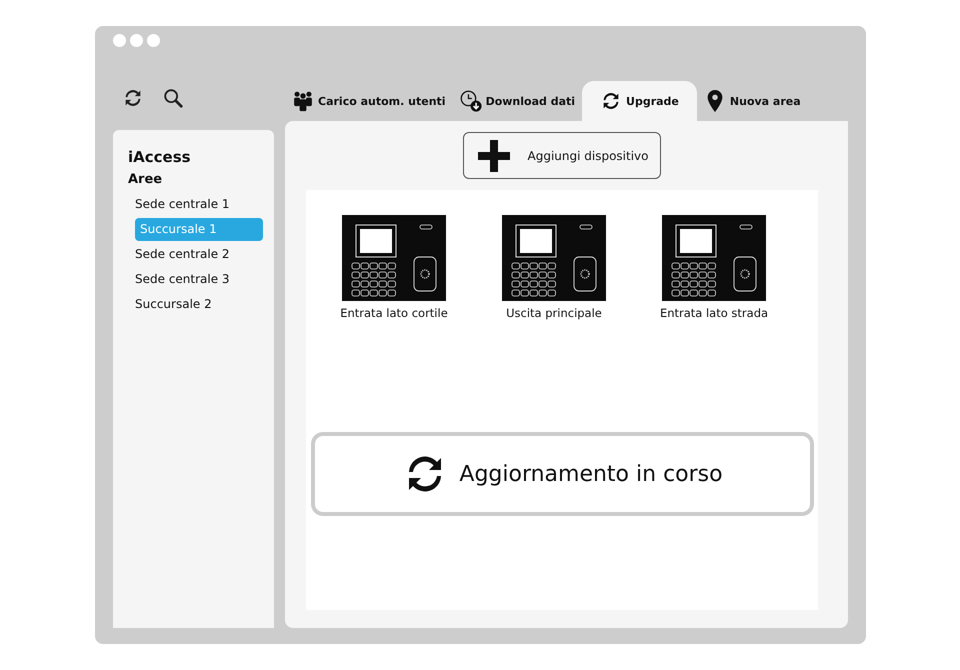 The width and height of the screenshot is (960, 670). Describe the element at coordinates (146, 179) in the screenshot. I see `section-heading: Aree` at that location.